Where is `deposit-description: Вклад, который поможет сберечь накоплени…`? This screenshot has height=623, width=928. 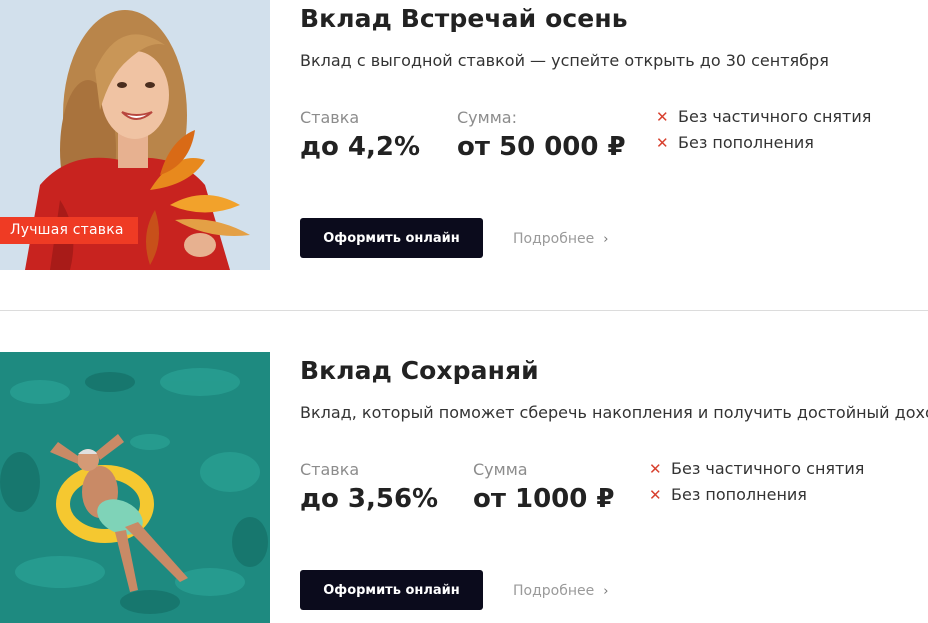 deposit-description: Вклад, который поможет сберечь накоплени… is located at coordinates (614, 412).